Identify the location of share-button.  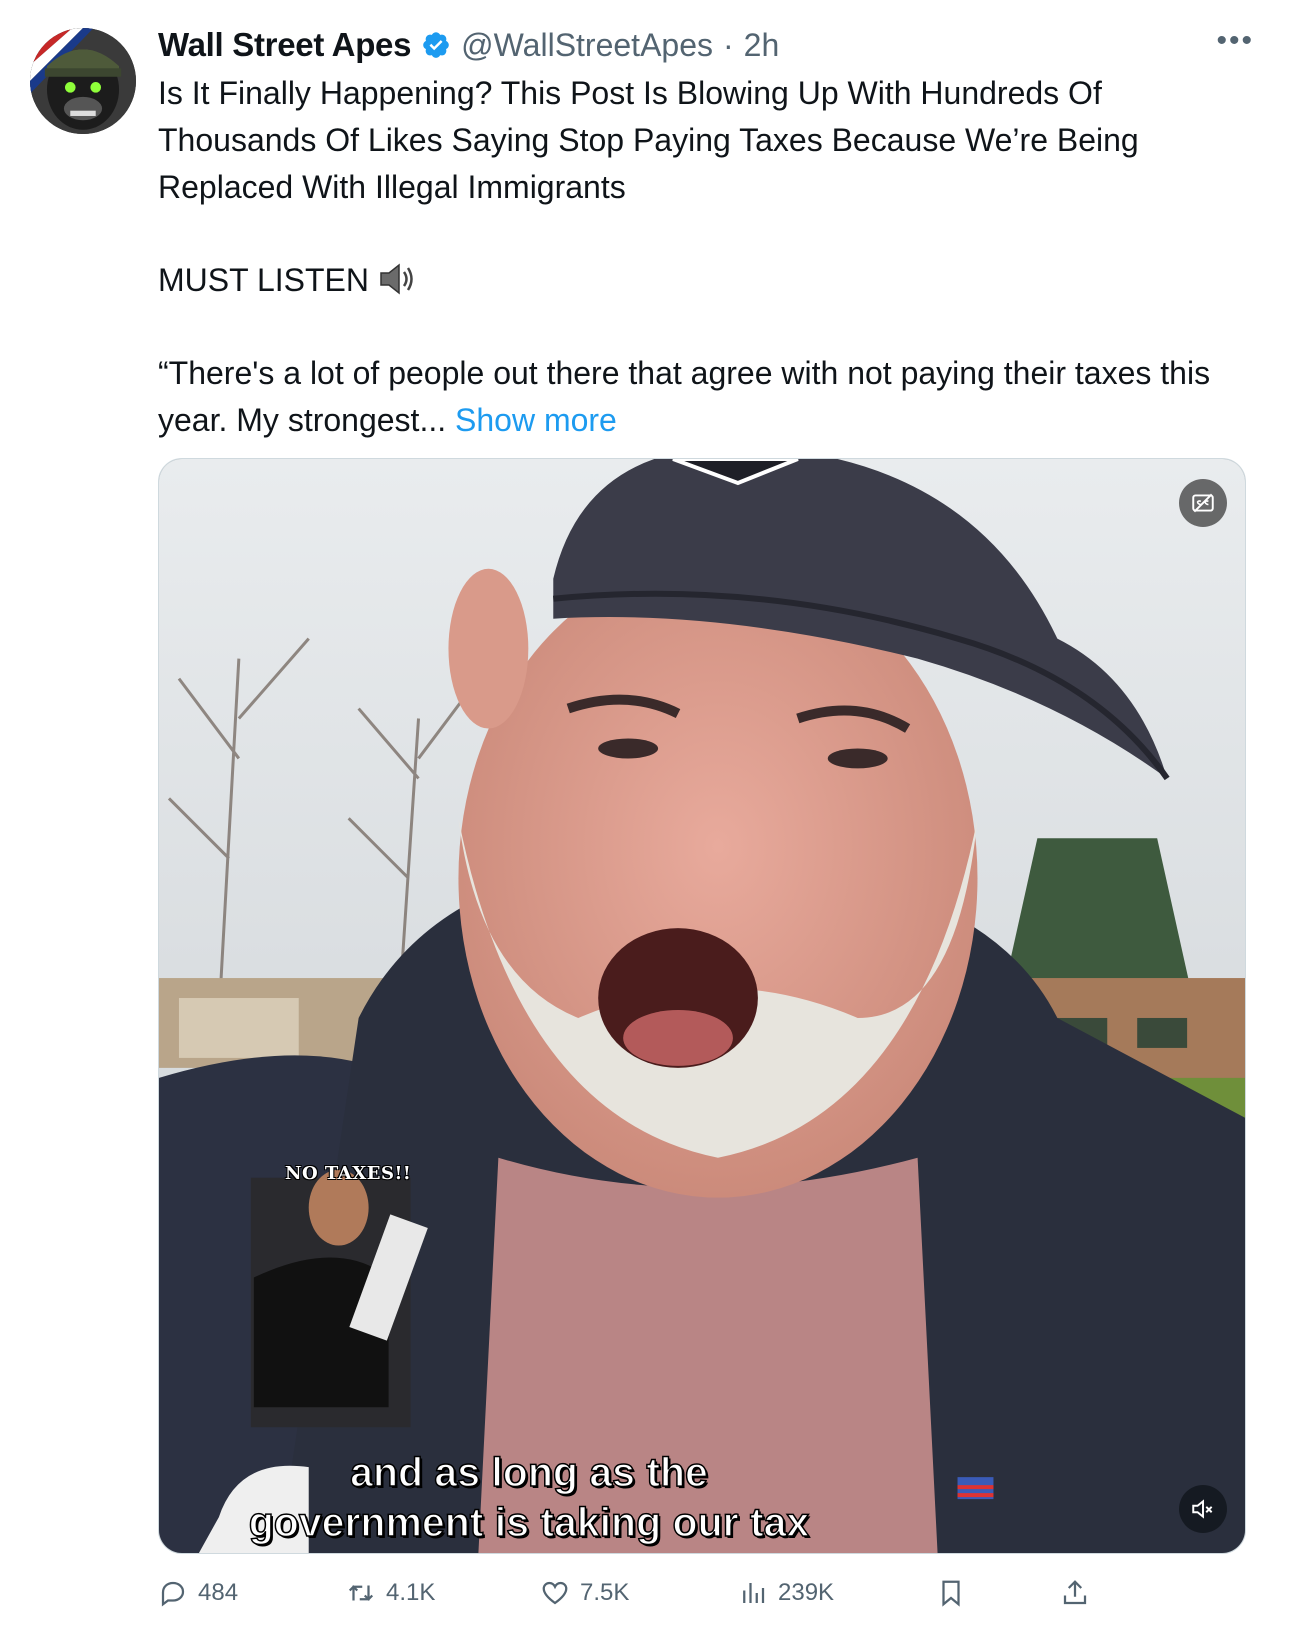
(1075, 1593).